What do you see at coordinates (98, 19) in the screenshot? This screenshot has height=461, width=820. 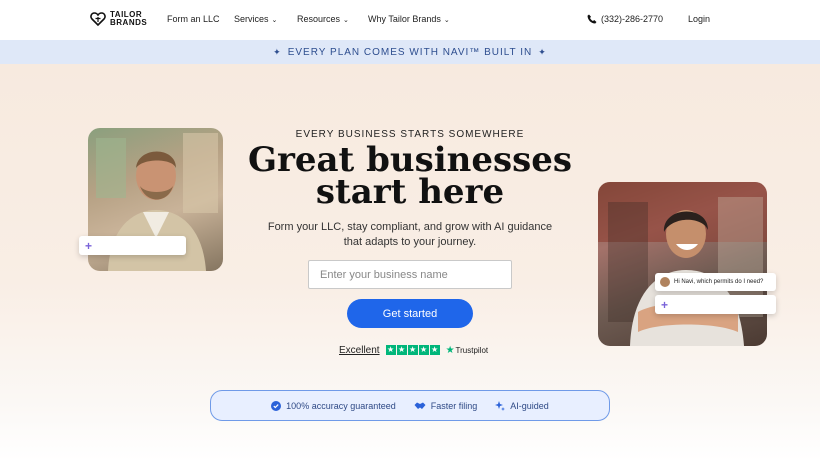 I see `logo-heart-icon` at bounding box center [98, 19].